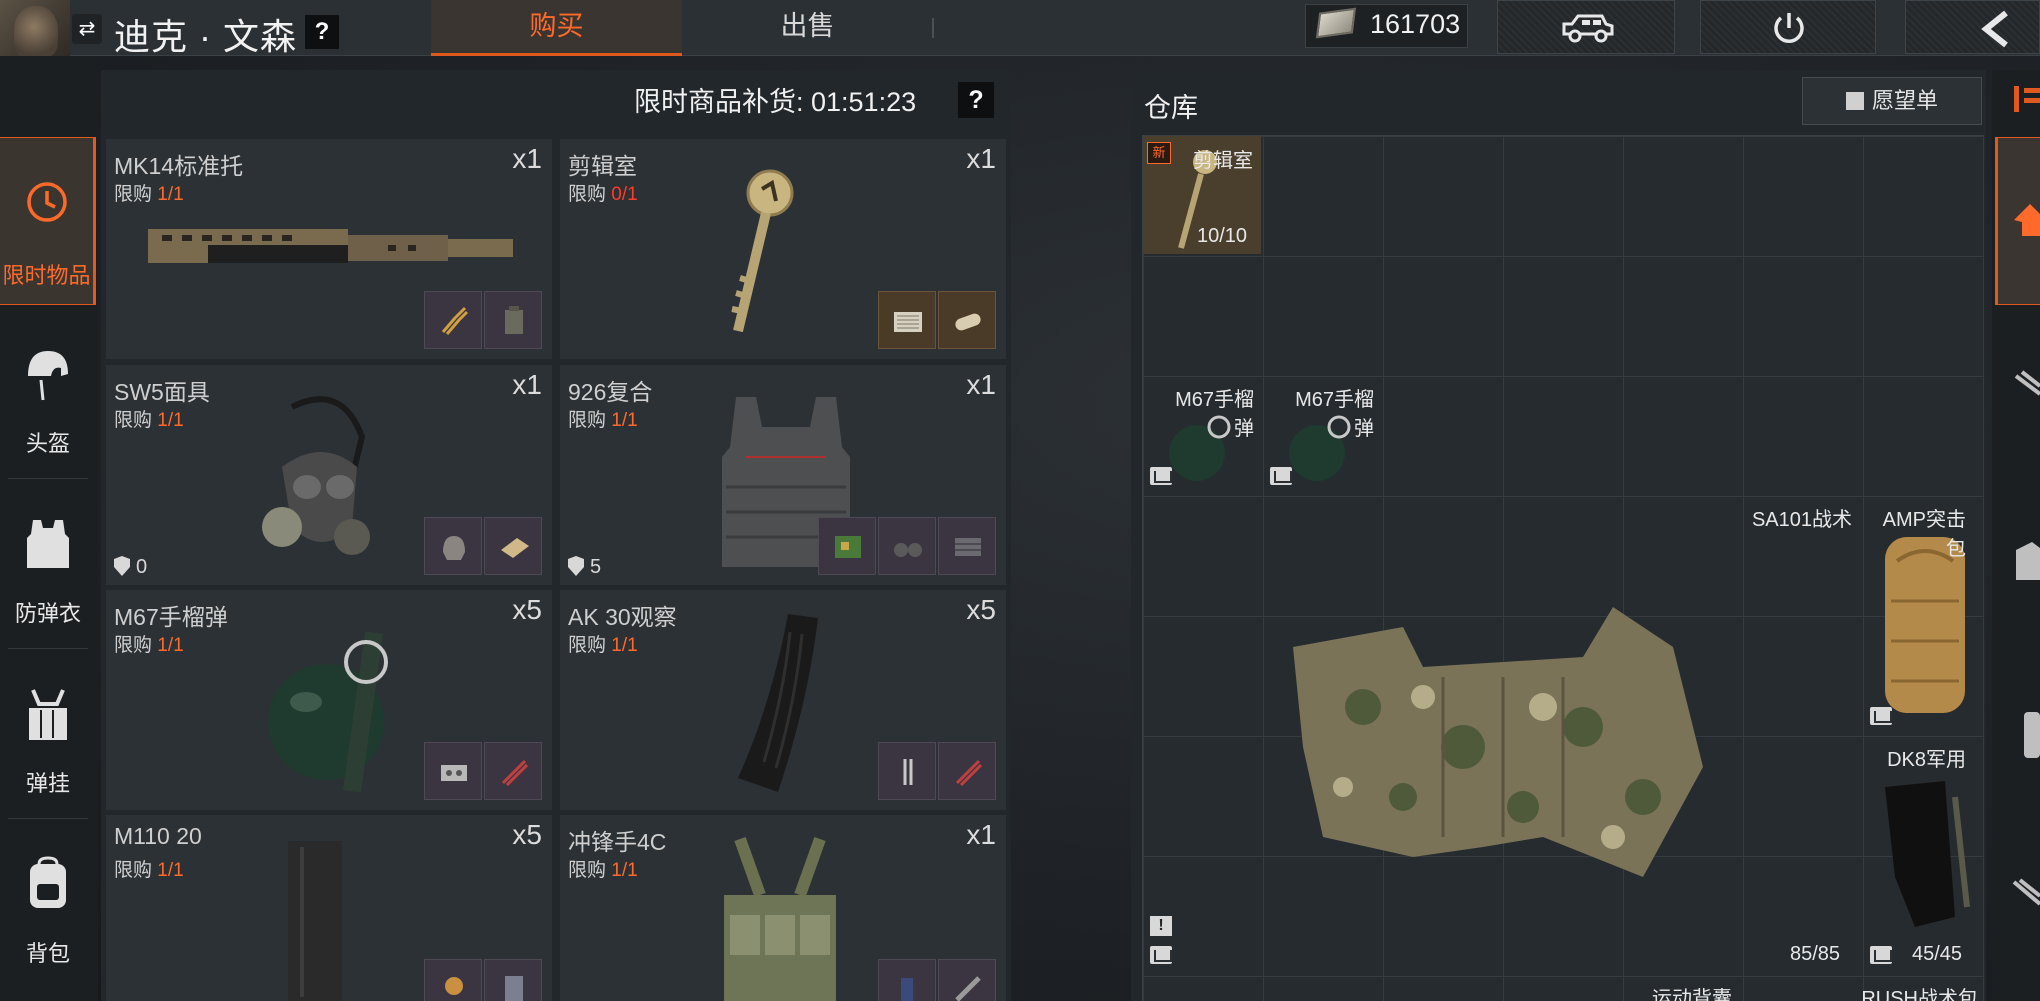  I want to click on key-image, so click(762, 251).